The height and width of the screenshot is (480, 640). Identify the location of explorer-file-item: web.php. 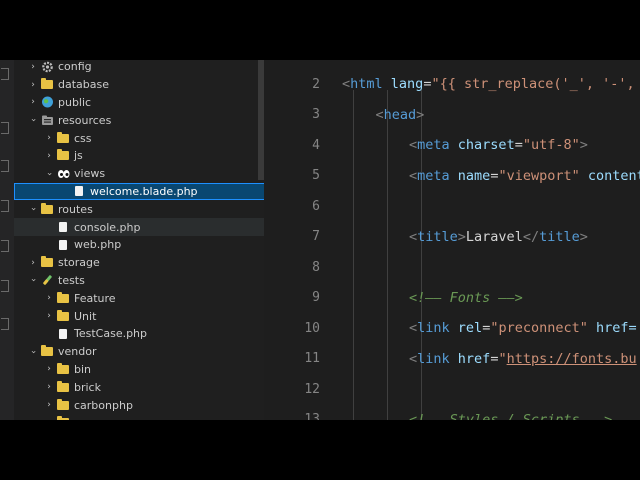
(139, 245).